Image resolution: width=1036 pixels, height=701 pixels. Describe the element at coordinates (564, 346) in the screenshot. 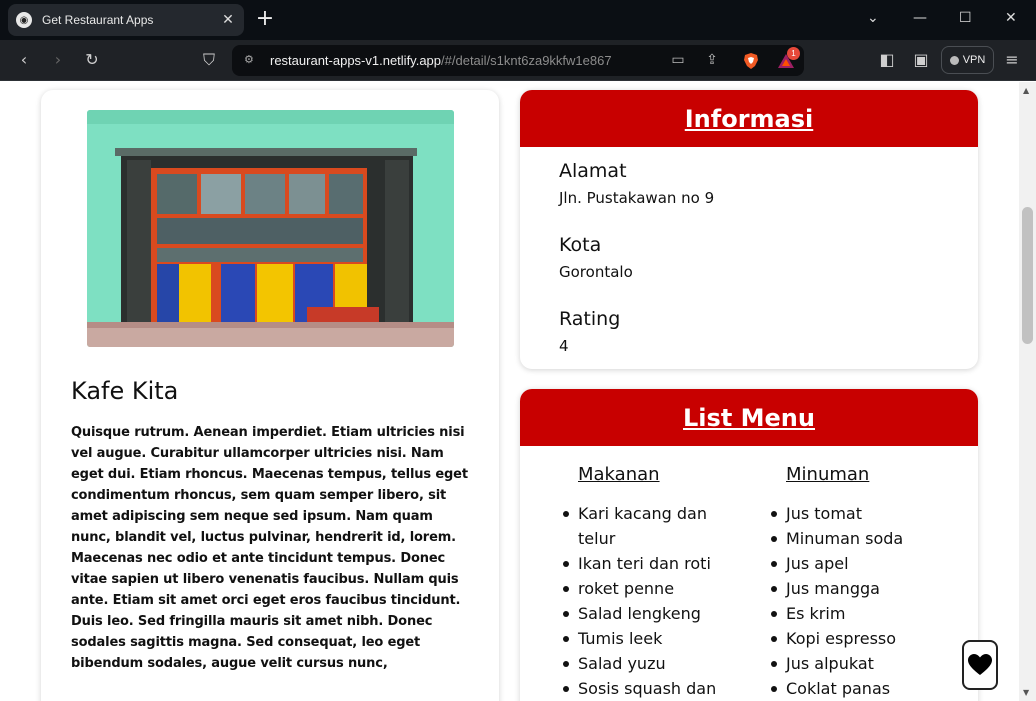

I see `rating-value: 4` at that location.